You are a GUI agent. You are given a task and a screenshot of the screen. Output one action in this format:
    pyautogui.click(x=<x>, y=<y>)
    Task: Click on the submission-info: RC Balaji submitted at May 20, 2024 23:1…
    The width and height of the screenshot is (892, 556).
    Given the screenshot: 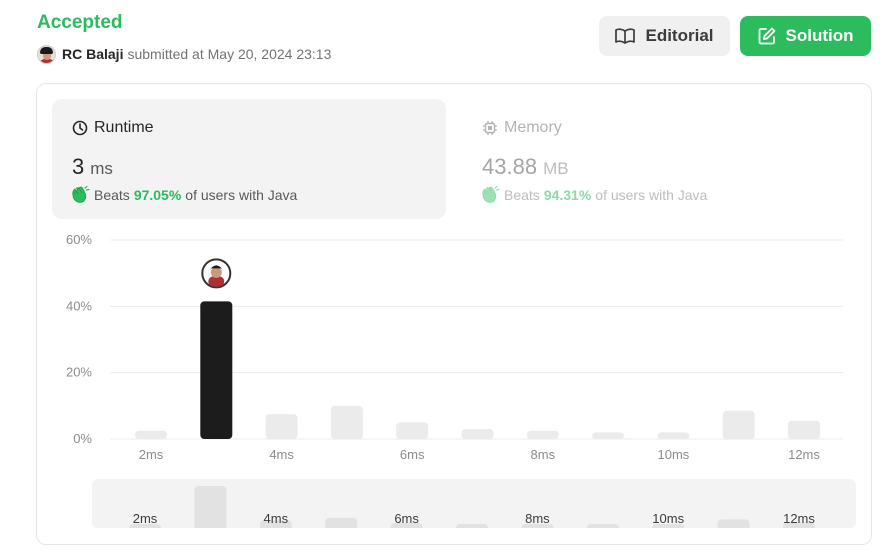 What is the action you would take?
    pyautogui.click(x=184, y=54)
    